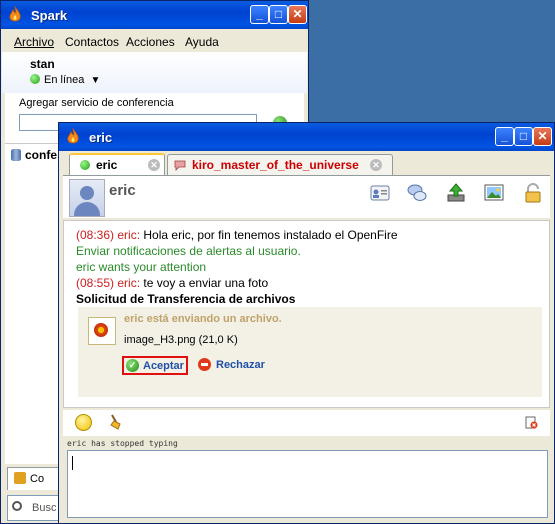 This screenshot has width=555, height=524. I want to click on presence-selector: En línea ▼, so click(65, 80).